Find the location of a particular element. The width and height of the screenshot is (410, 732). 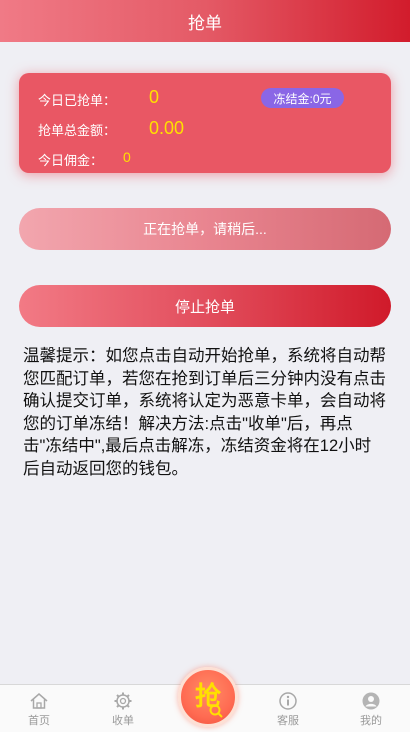

search-icon is located at coordinates (216, 711).